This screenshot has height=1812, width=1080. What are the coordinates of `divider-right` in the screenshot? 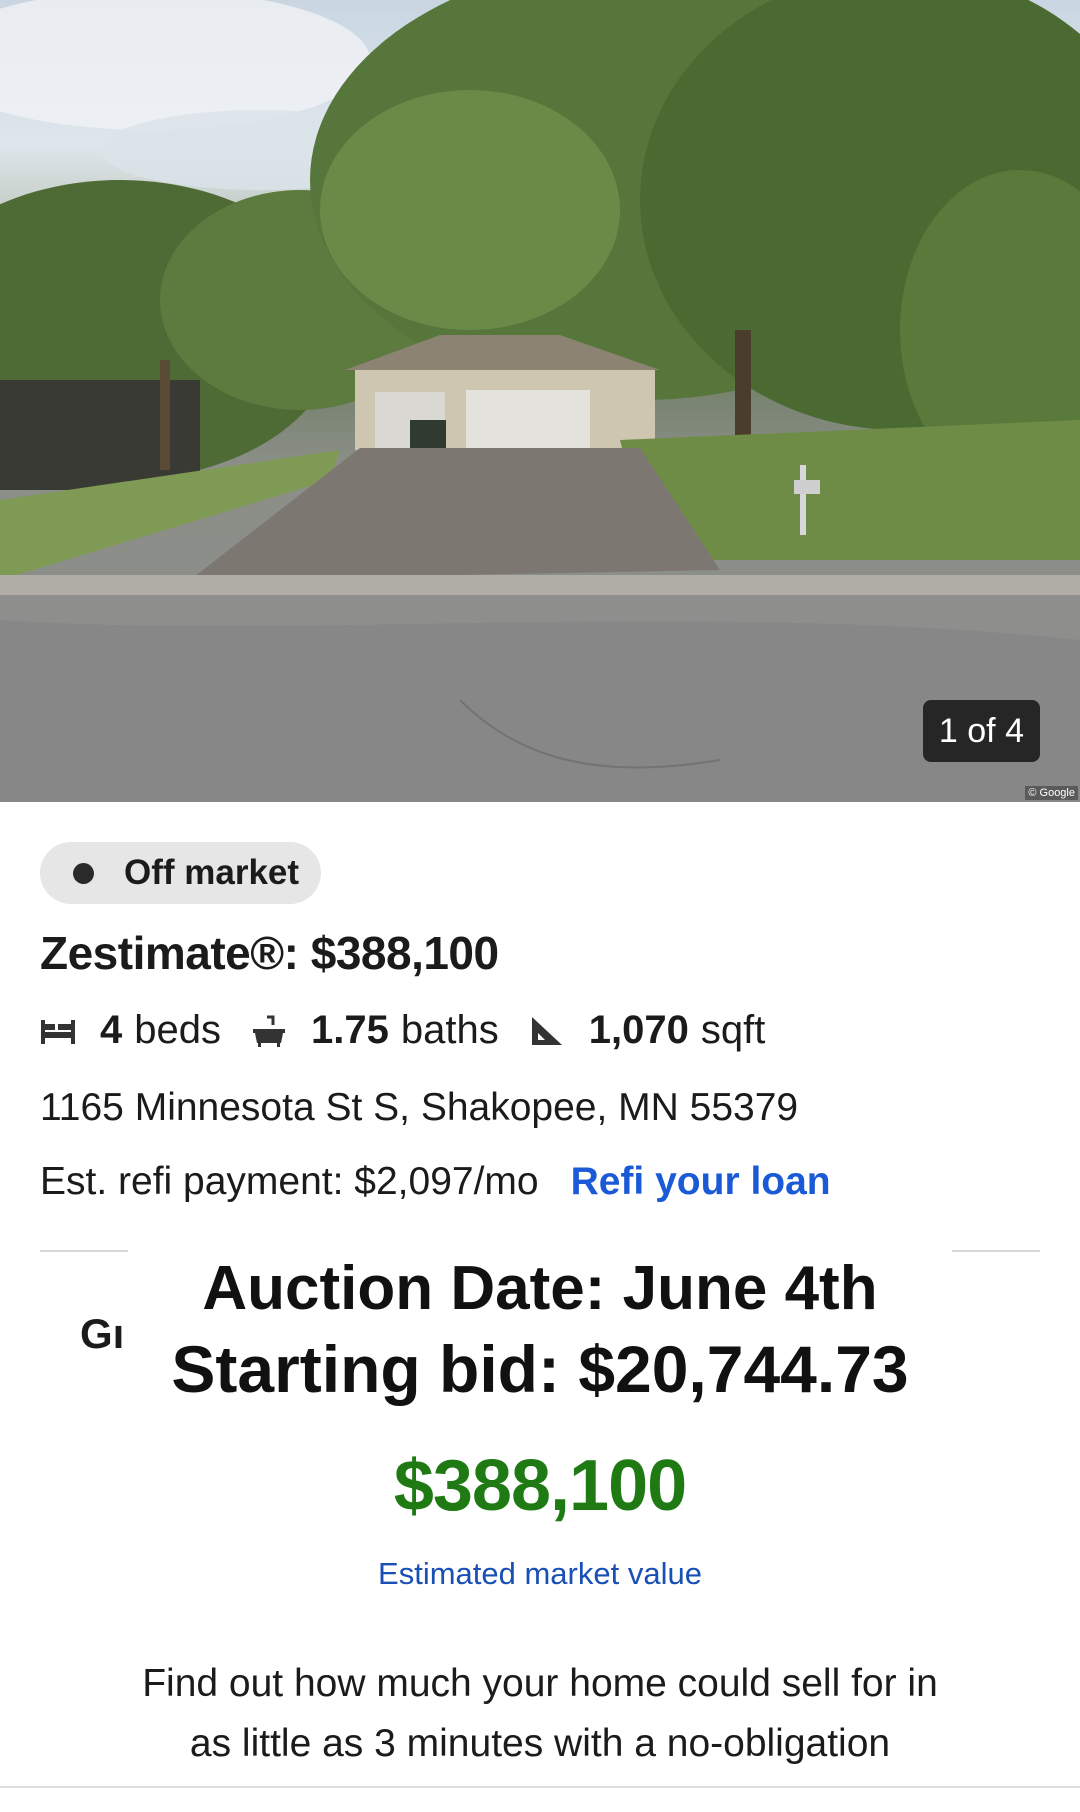 It's located at (996, 1251).